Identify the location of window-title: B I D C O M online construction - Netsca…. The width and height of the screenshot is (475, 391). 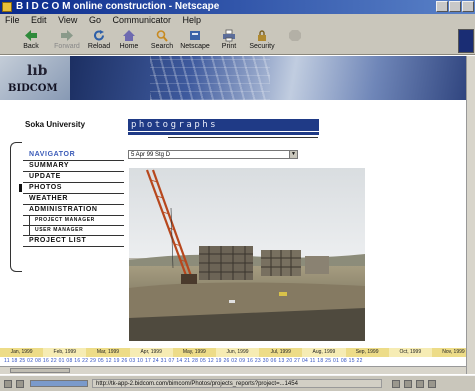
(118, 6).